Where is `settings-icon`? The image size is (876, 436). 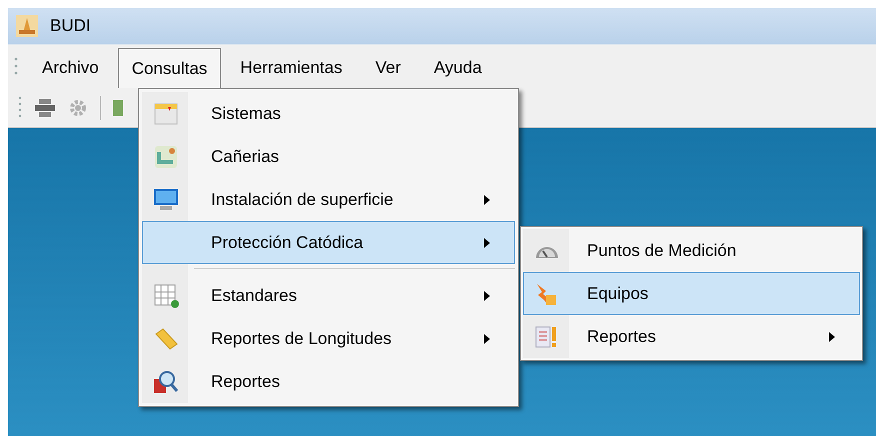
settings-icon is located at coordinates (78, 108).